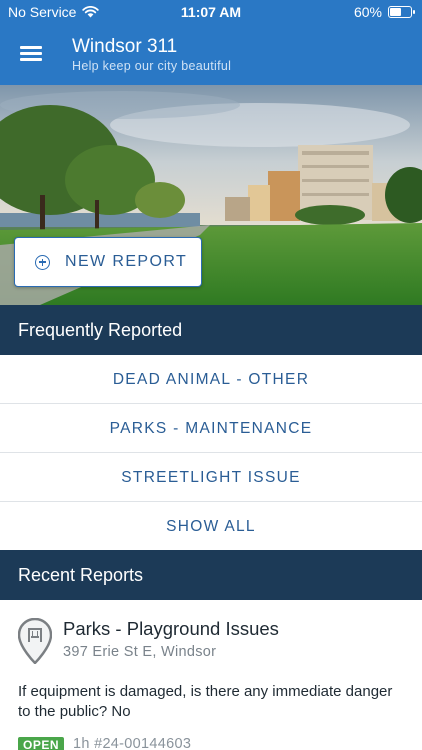 The width and height of the screenshot is (422, 750). I want to click on report-address: 397 Erie St E, Windsor, so click(140, 652).